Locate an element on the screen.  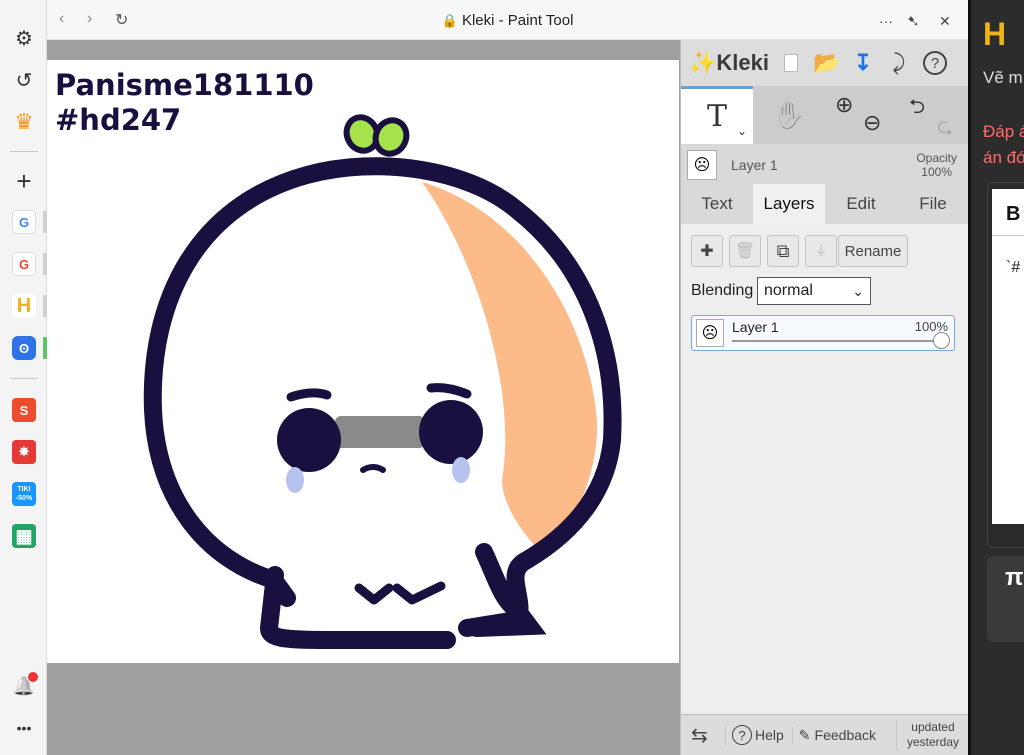
add-layer-button: ✚ is located at coordinates (707, 251).